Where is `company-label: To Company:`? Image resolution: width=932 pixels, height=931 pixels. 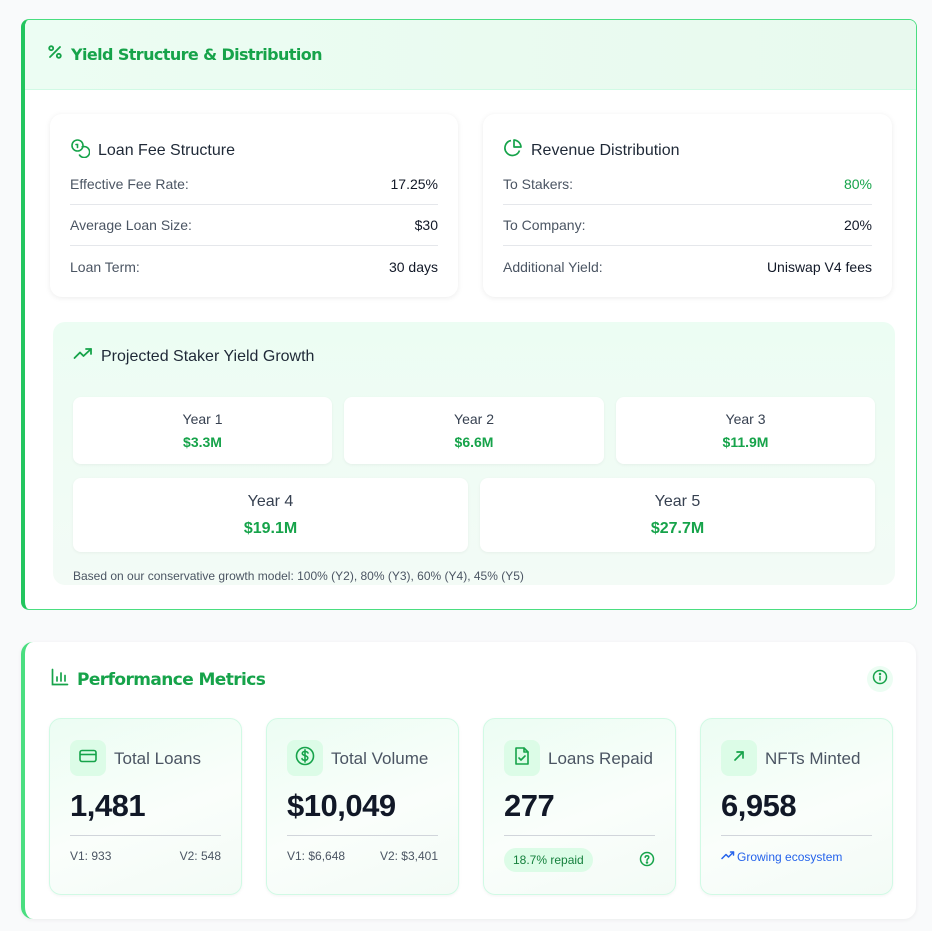 company-label: To Company: is located at coordinates (544, 225).